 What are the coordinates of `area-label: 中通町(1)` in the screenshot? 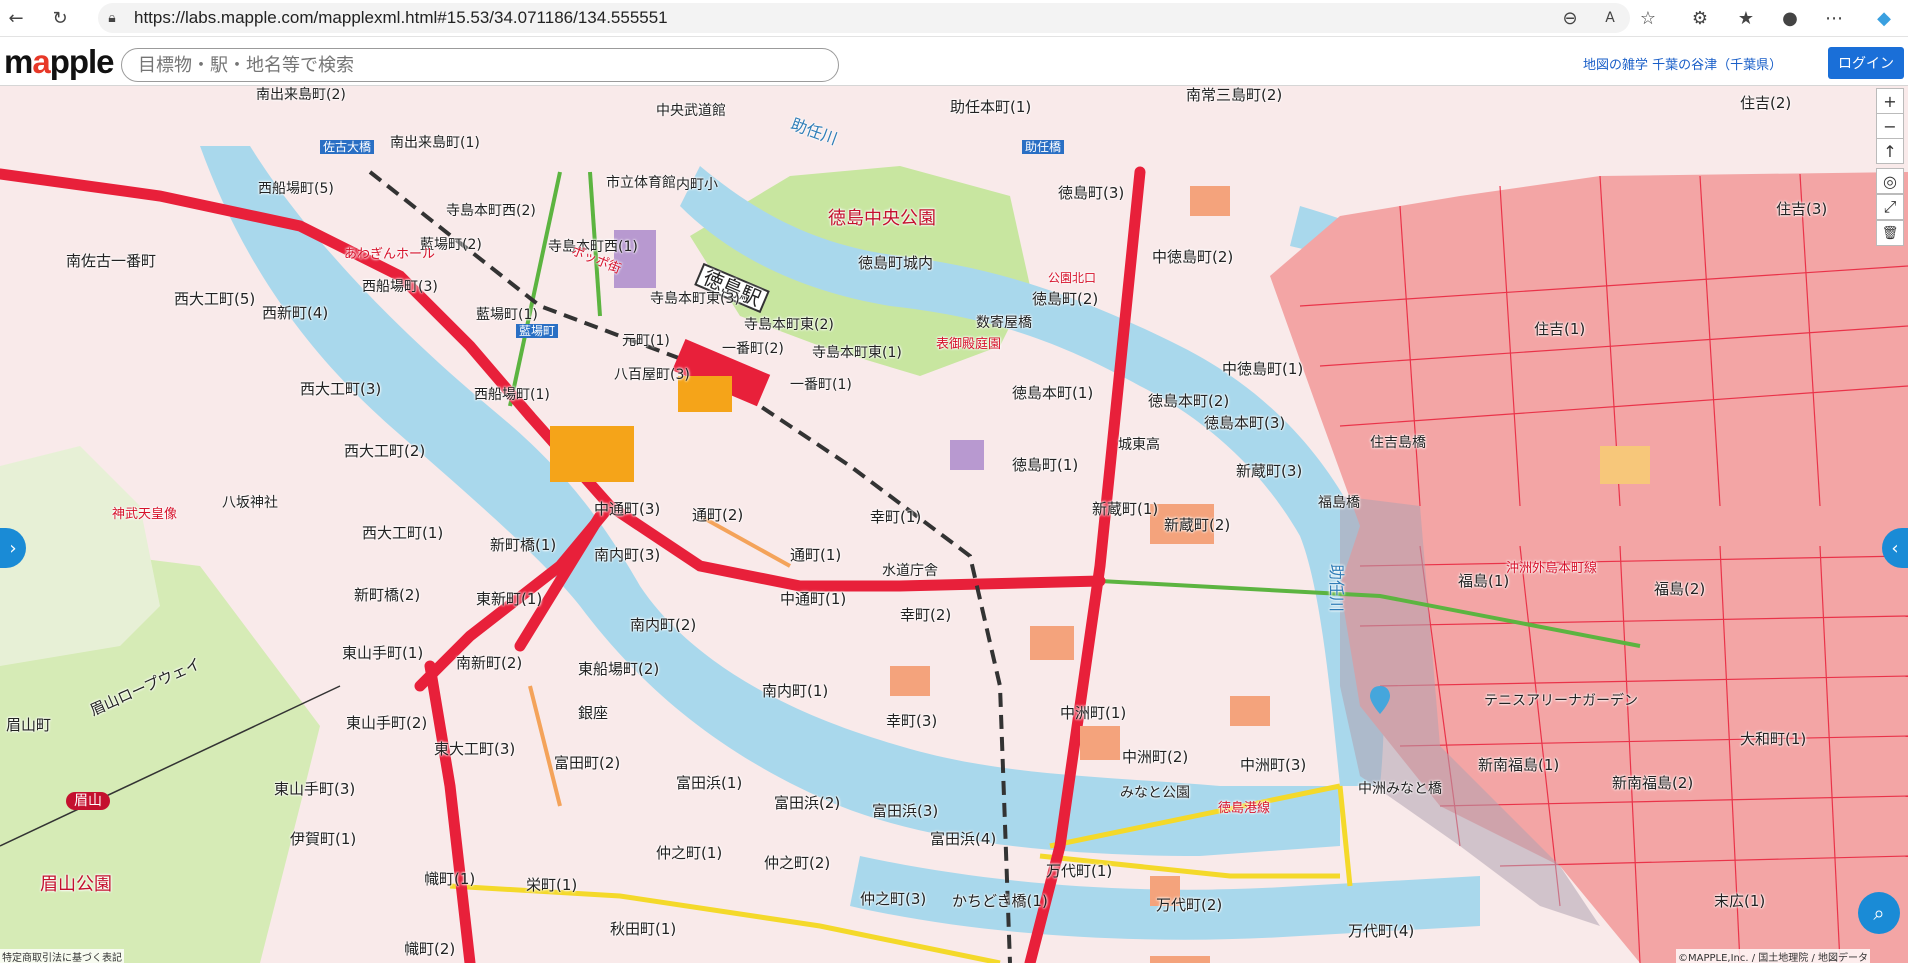 It's located at (813, 599).